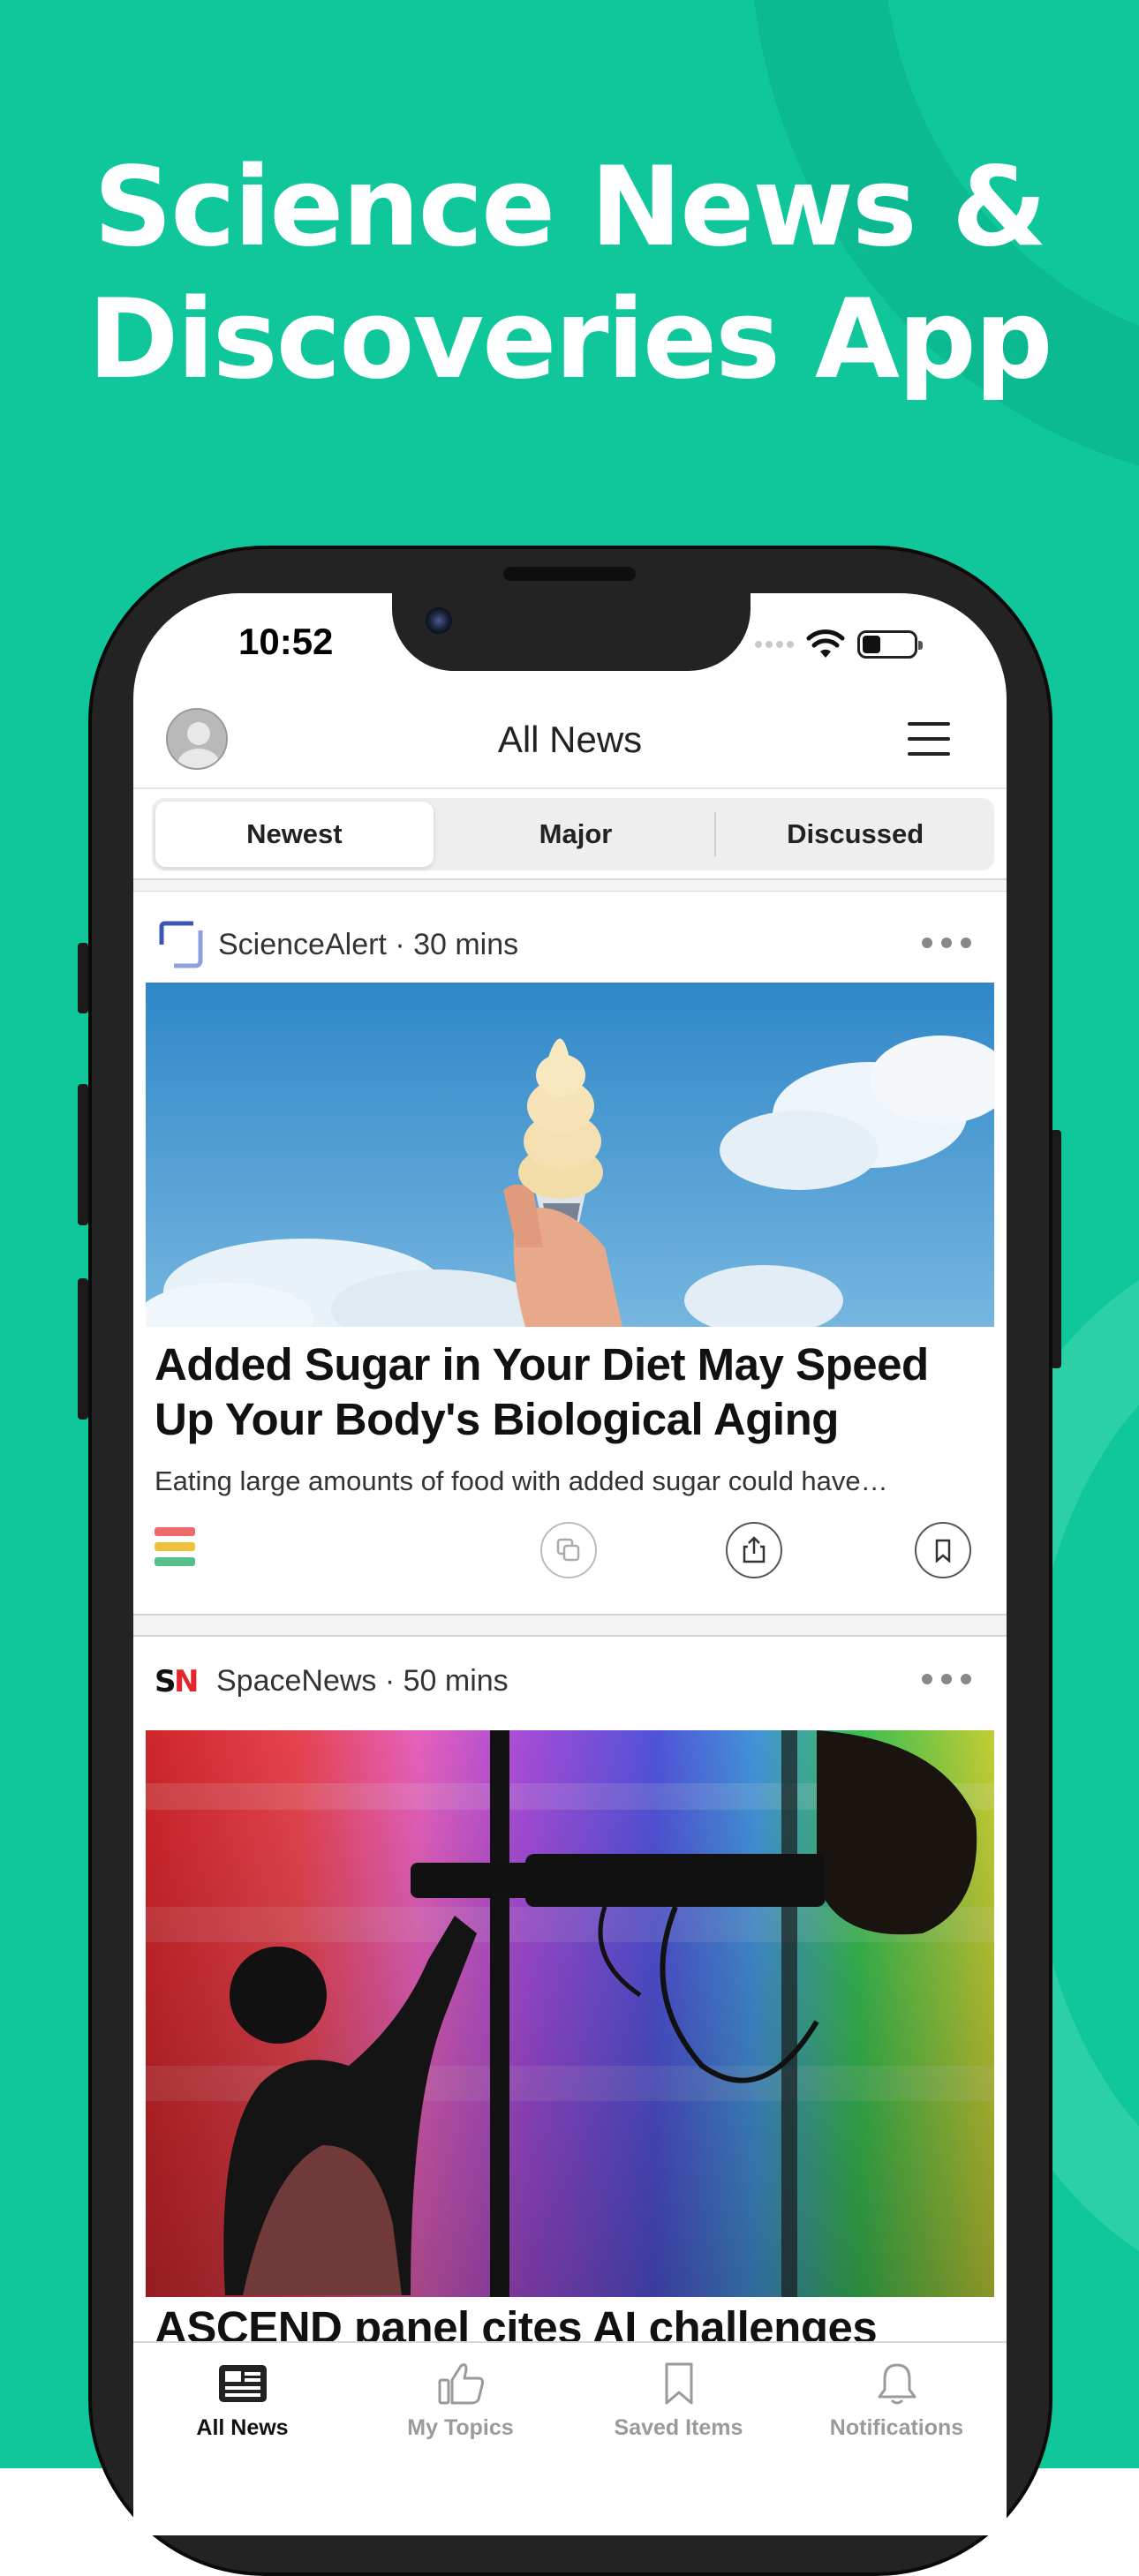  I want to click on tab-my-topics: My Topics, so click(461, 2407).